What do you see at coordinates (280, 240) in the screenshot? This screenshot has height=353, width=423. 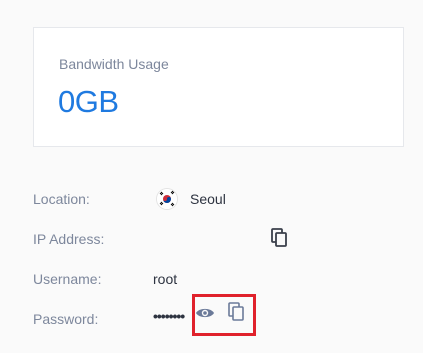 I see `copy-ip-icon` at bounding box center [280, 240].